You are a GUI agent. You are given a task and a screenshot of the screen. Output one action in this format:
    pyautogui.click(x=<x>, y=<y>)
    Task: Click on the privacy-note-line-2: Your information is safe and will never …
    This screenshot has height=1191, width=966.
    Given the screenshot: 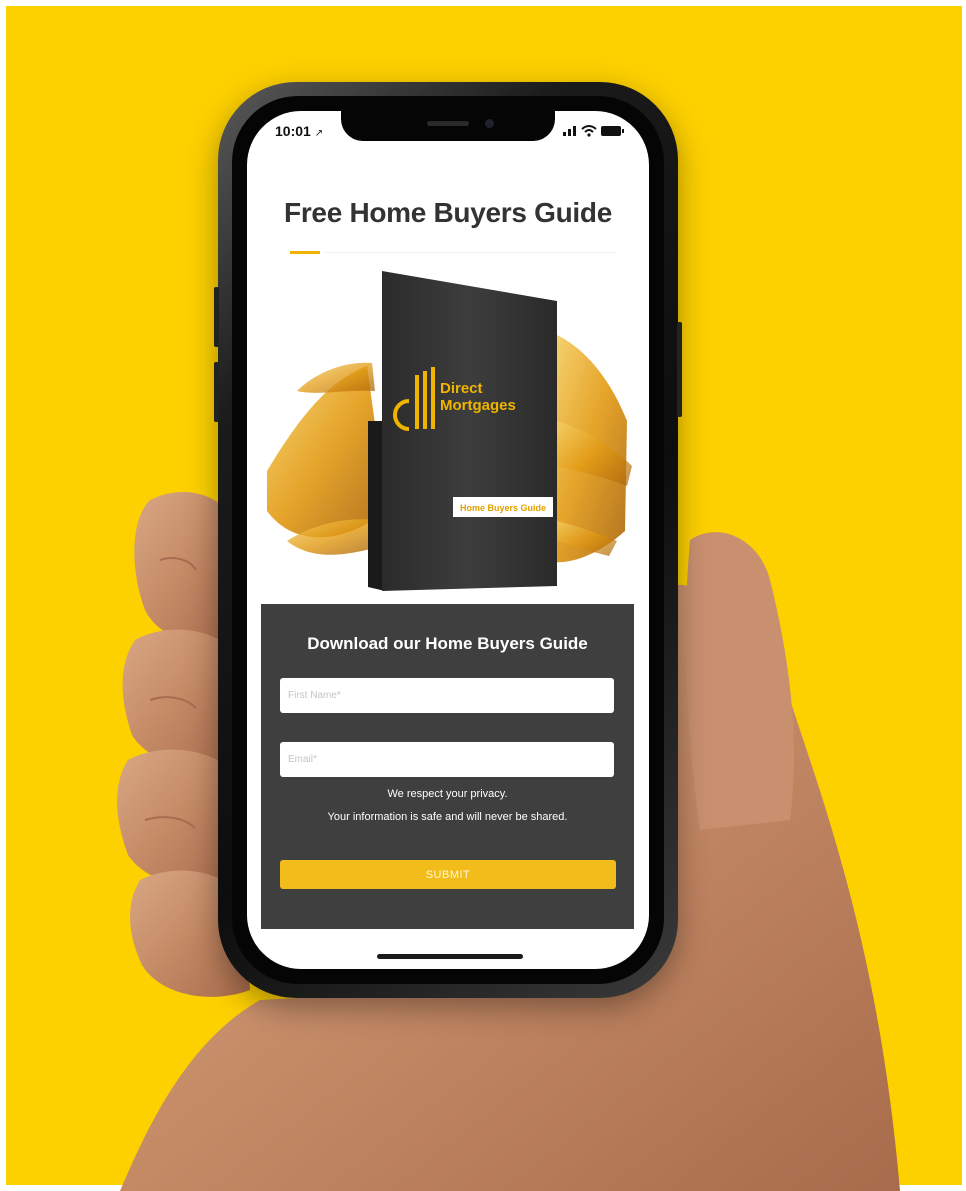 What is the action you would take?
    pyautogui.click(x=447, y=817)
    